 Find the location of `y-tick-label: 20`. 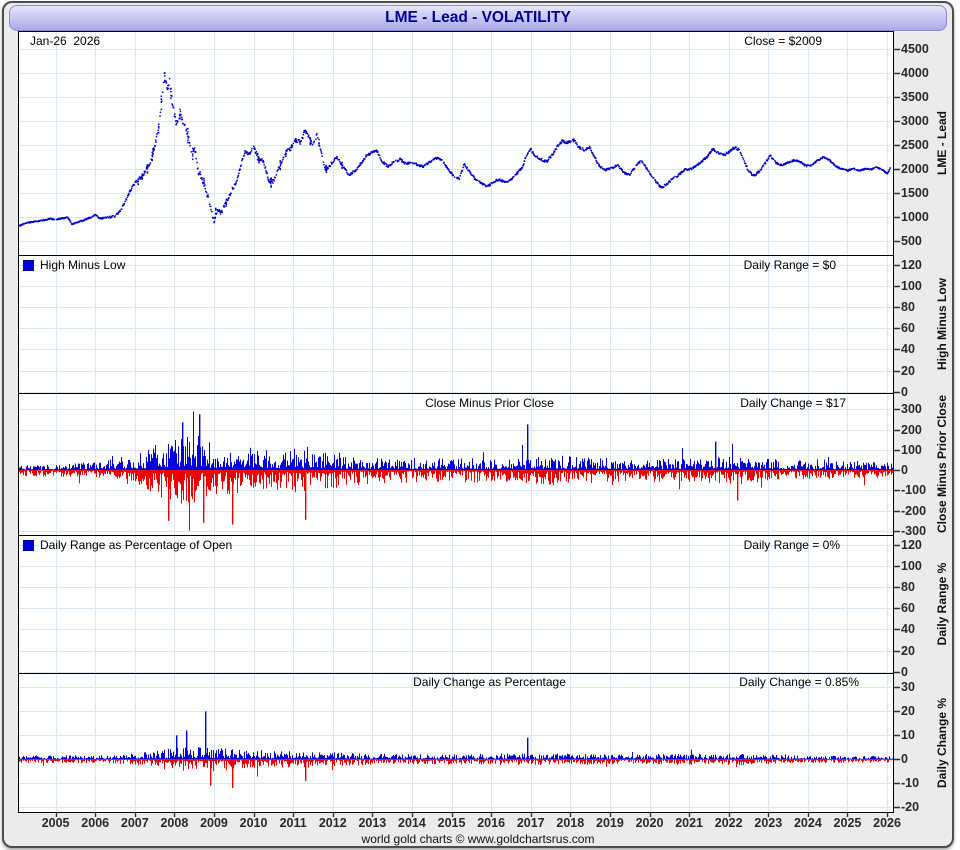

y-tick-label: 20 is located at coordinates (908, 650).